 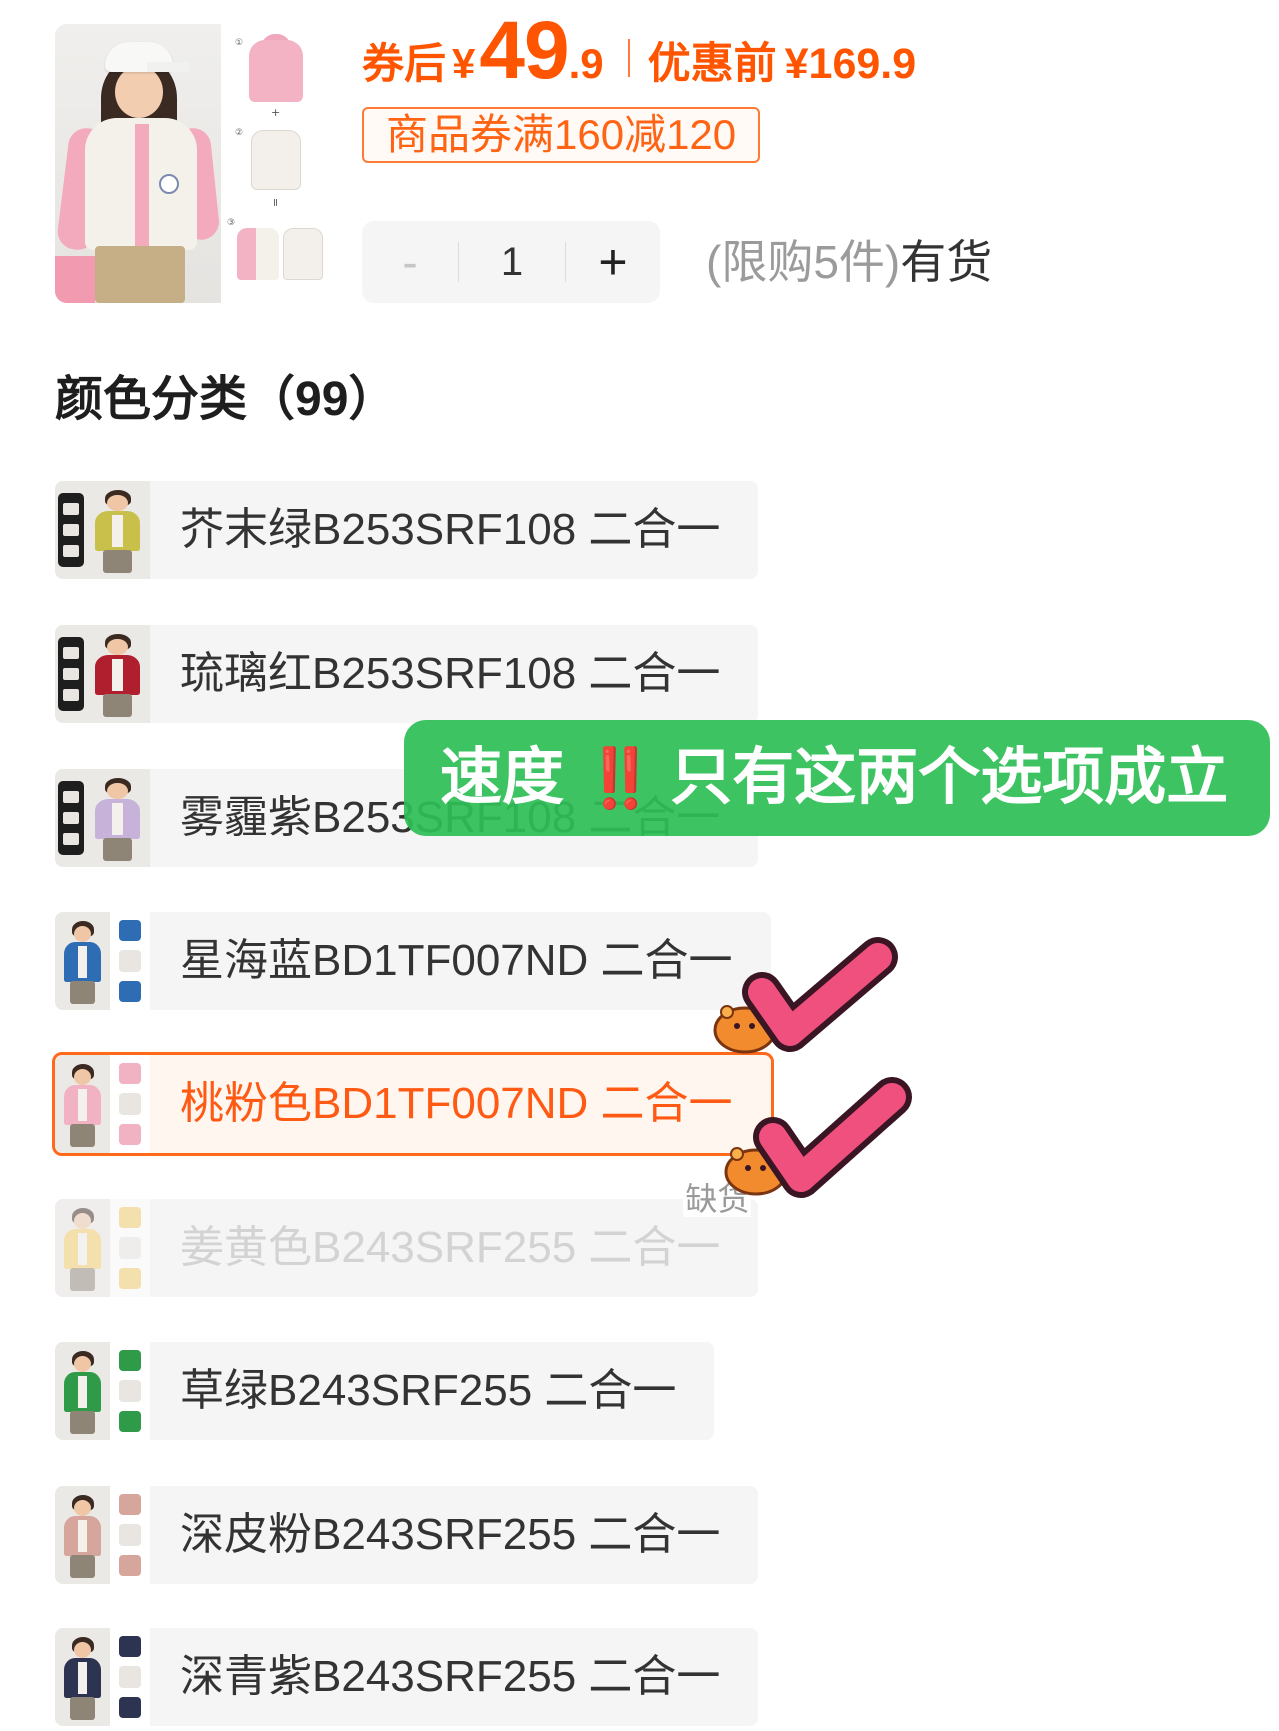 I want to click on variant-option-selected: 桃粉色BD1TF007ND 二合一, so click(x=413, y=1104).